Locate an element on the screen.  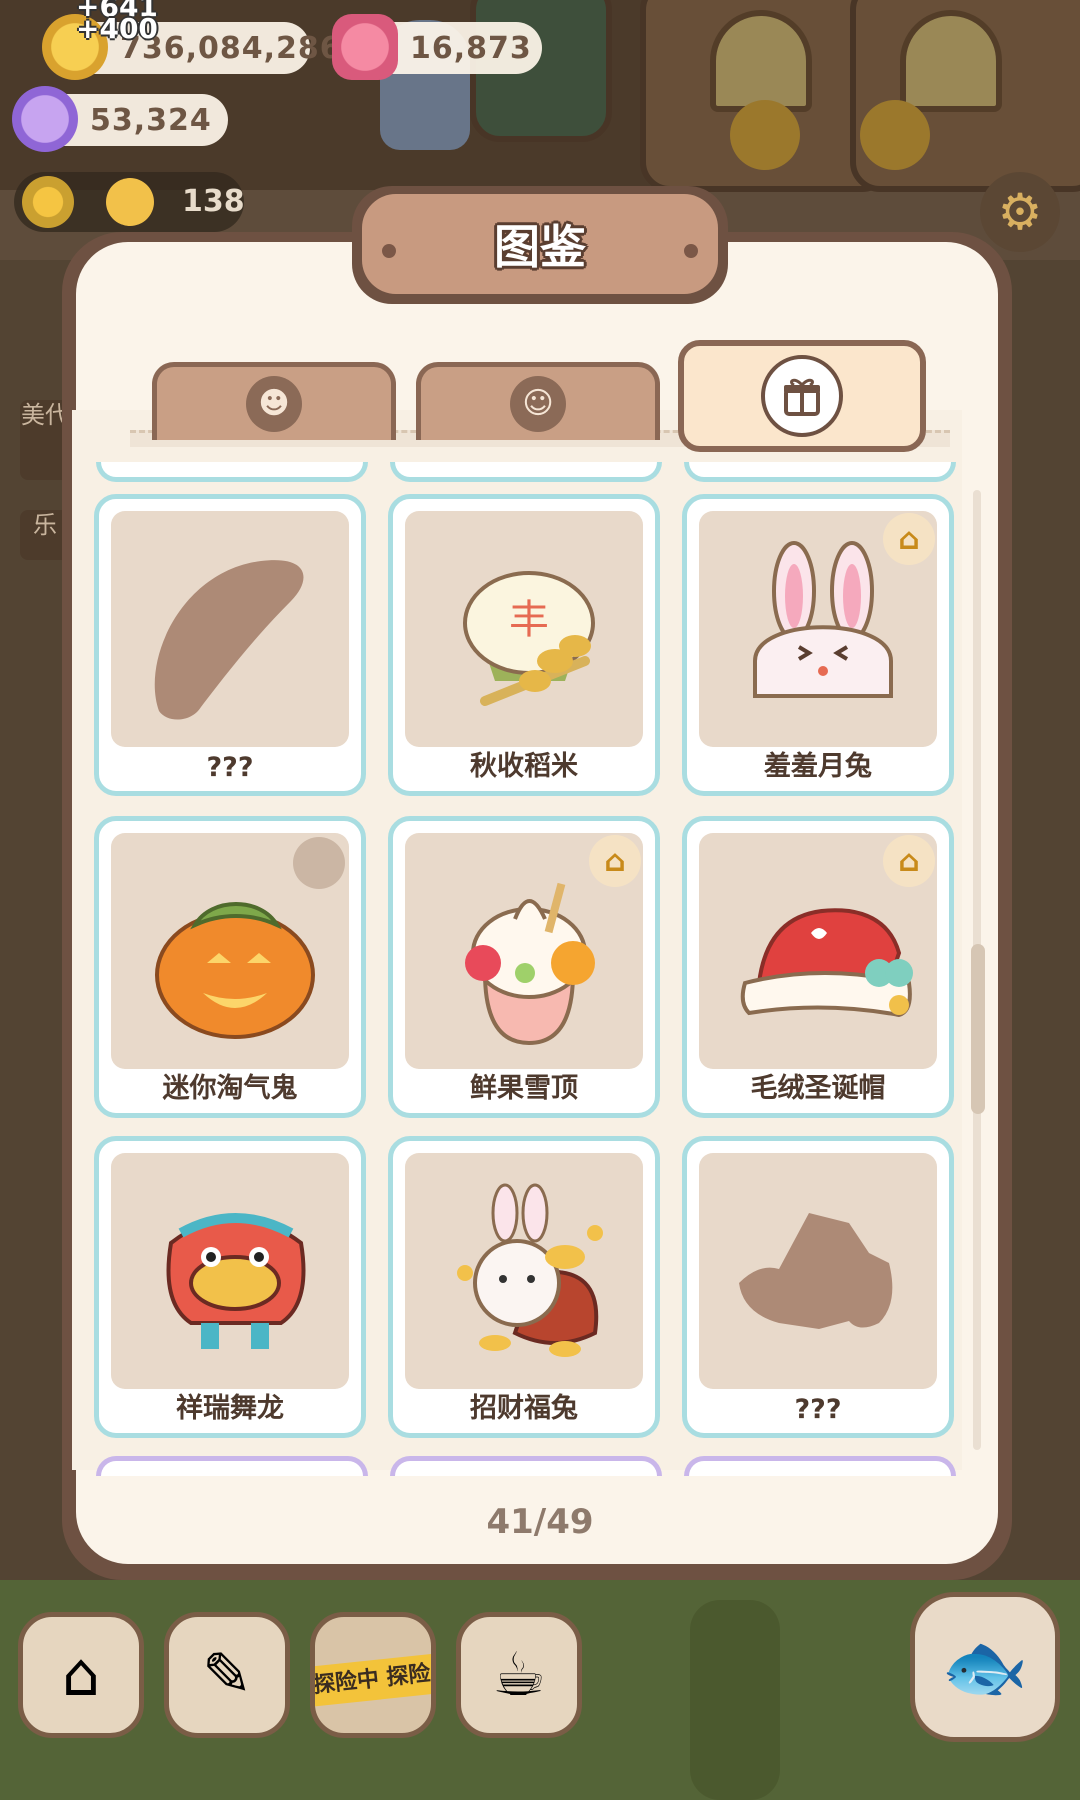
title-plate-inner: 图鉴 is located at coordinates (540, 244).